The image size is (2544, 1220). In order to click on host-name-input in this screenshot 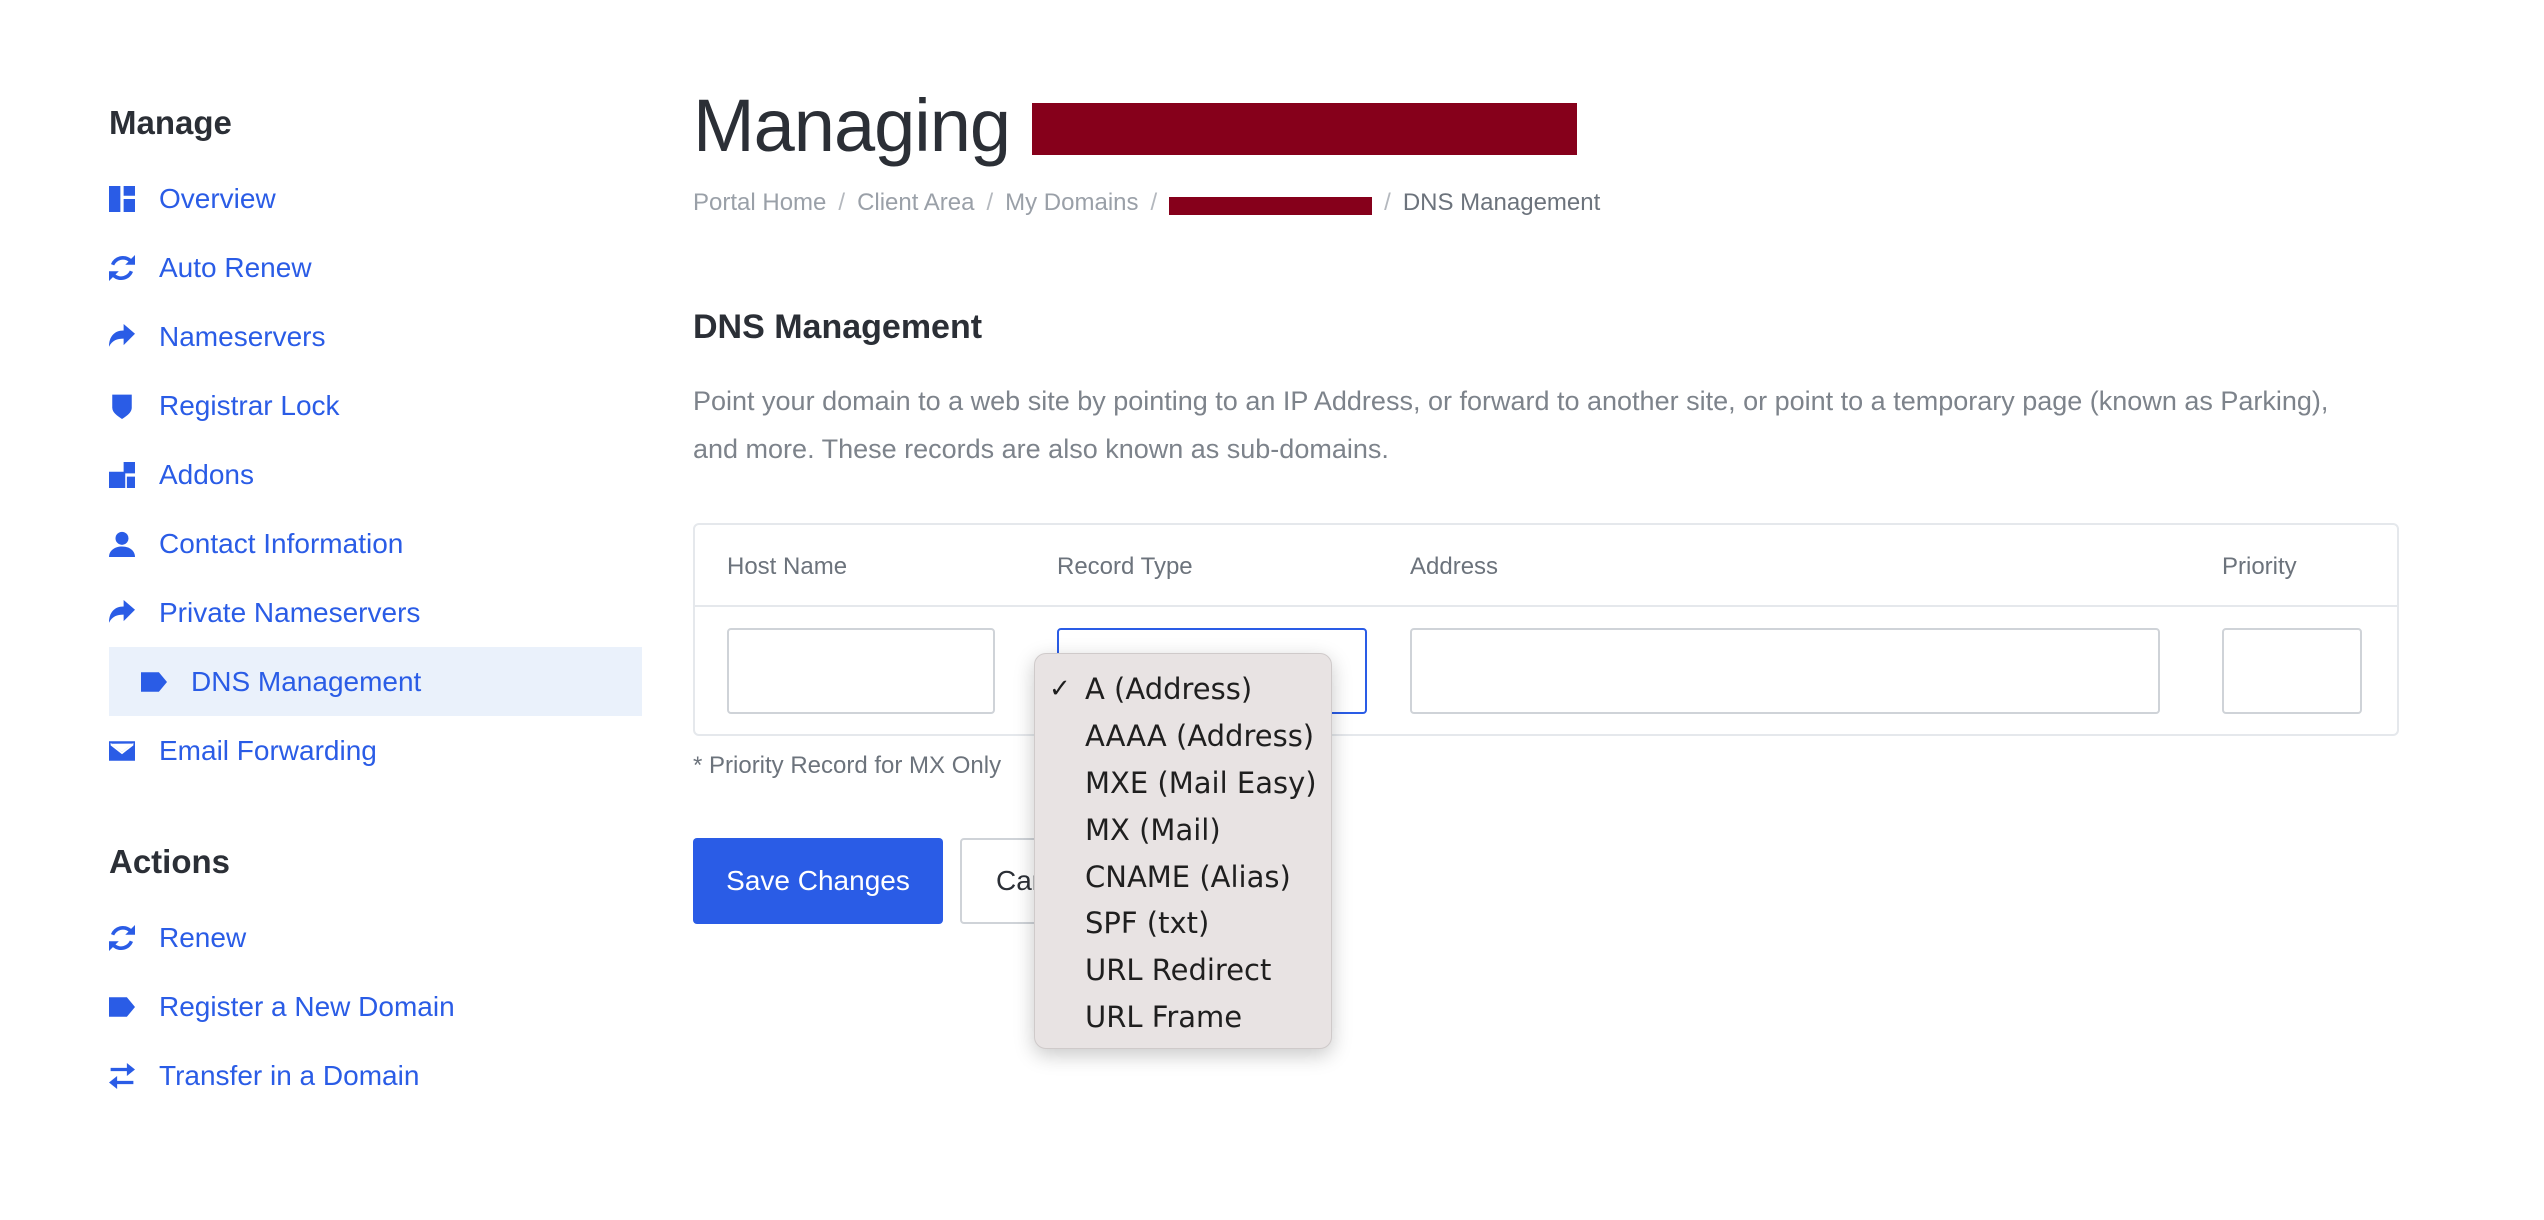, I will do `click(861, 671)`.